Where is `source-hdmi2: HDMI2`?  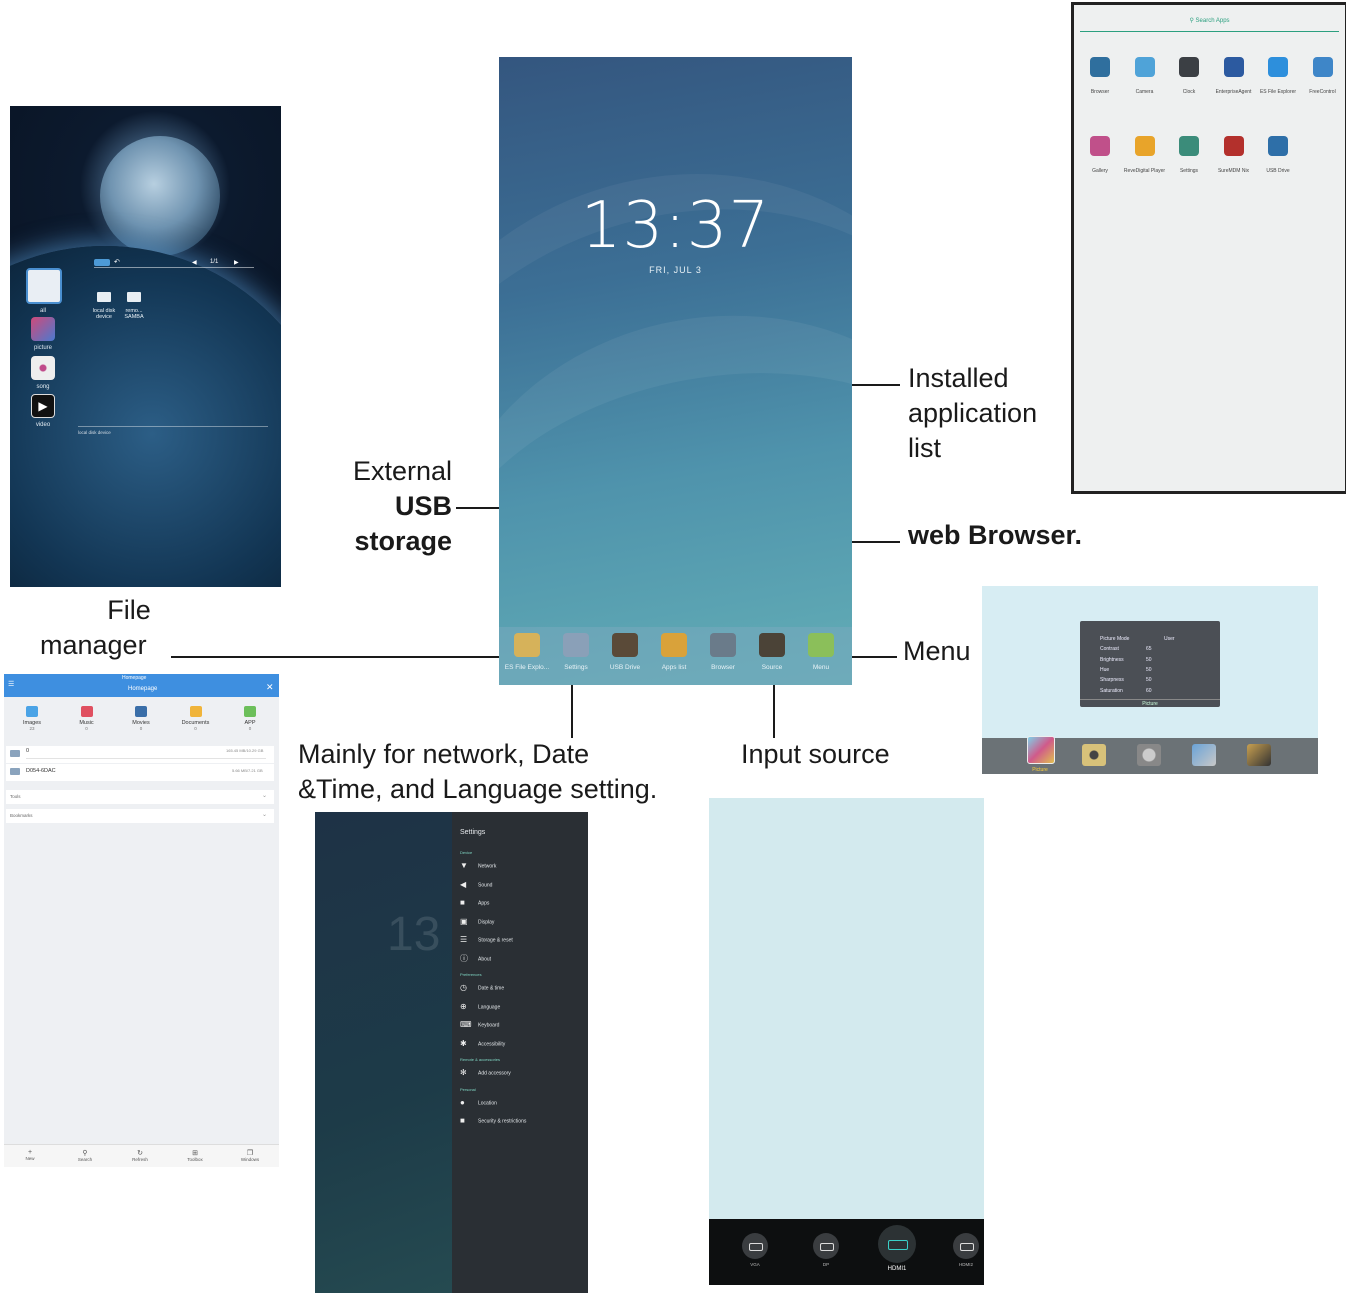 source-hdmi2: HDMI2 is located at coordinates (966, 1250).